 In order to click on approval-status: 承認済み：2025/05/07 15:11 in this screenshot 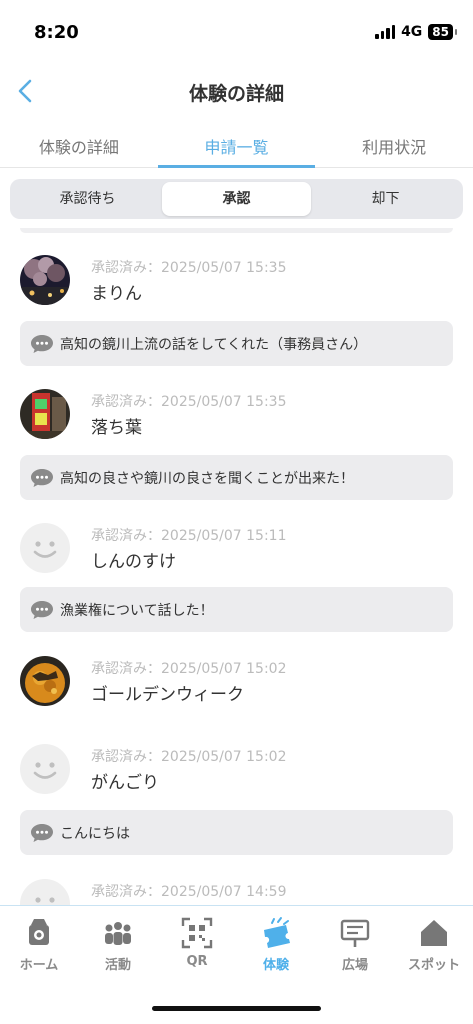, I will do `click(189, 536)`.